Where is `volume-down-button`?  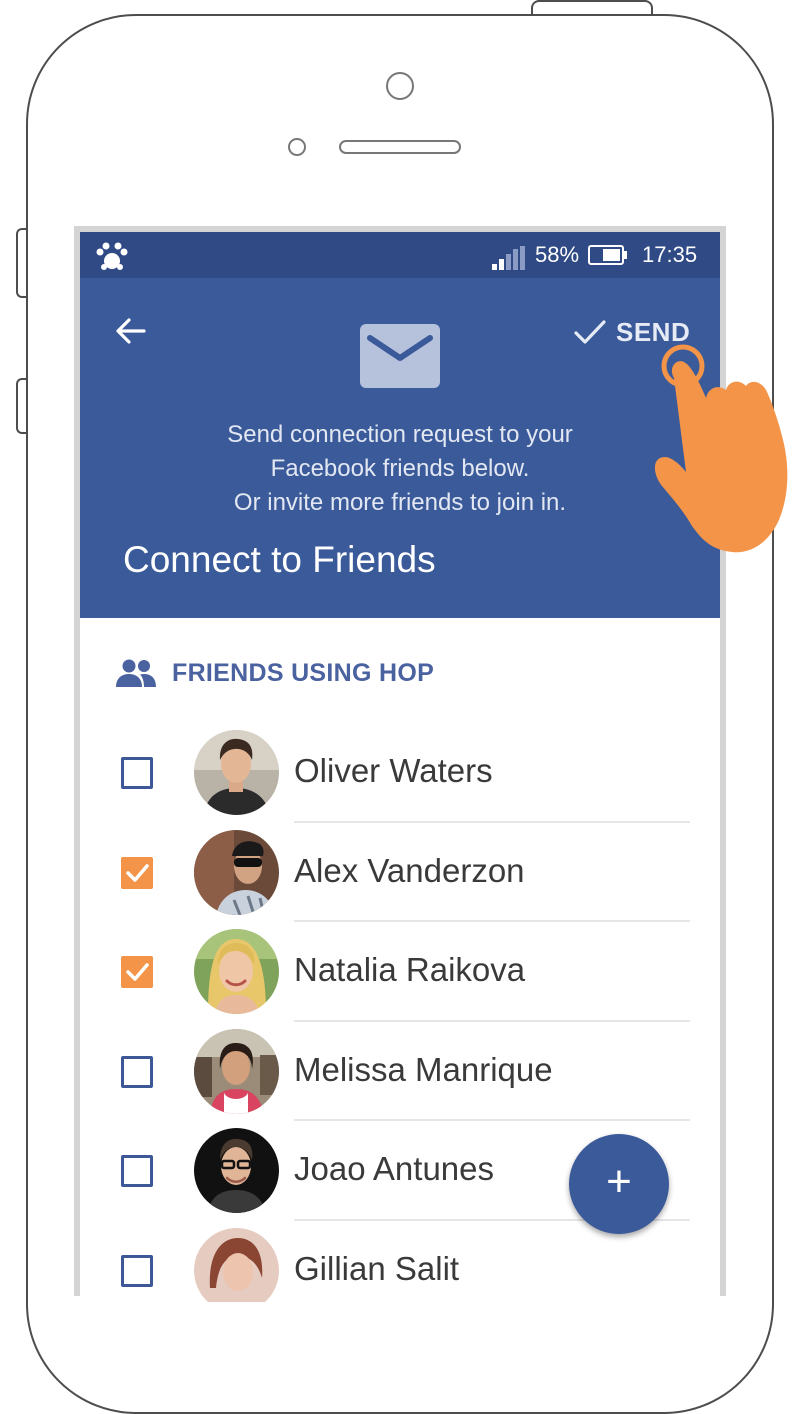
volume-down-button is located at coordinates (21, 406).